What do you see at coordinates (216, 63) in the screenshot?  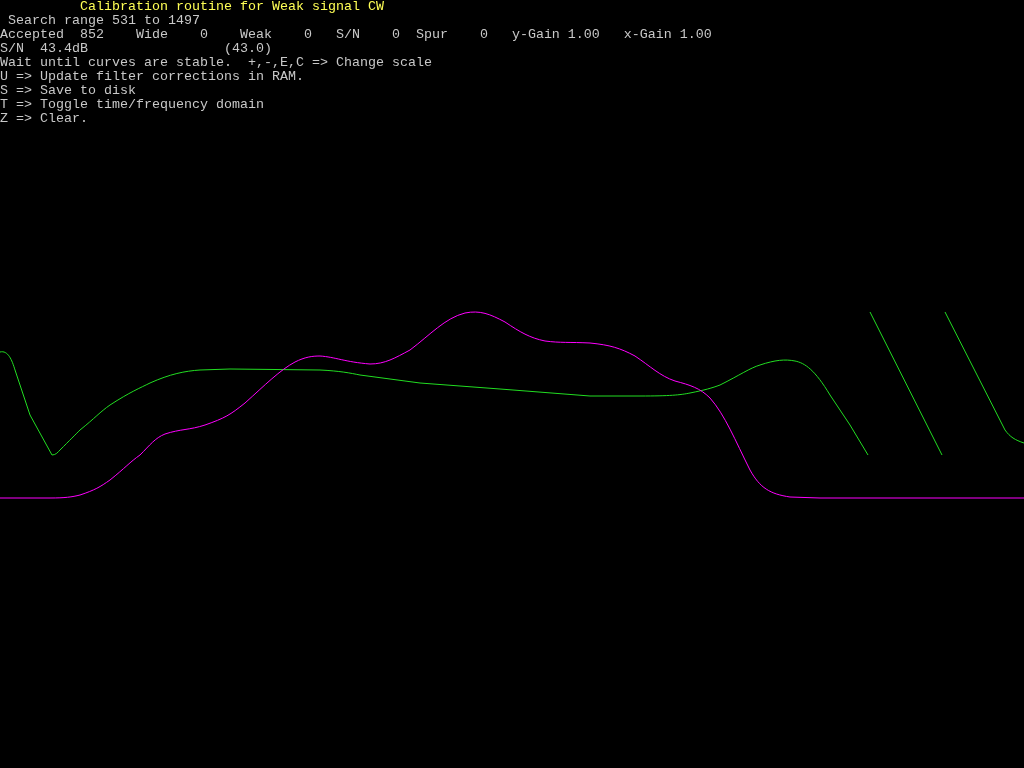 I see `console-line: Wait until curves are stable. +,-,E,C => Change scale` at bounding box center [216, 63].